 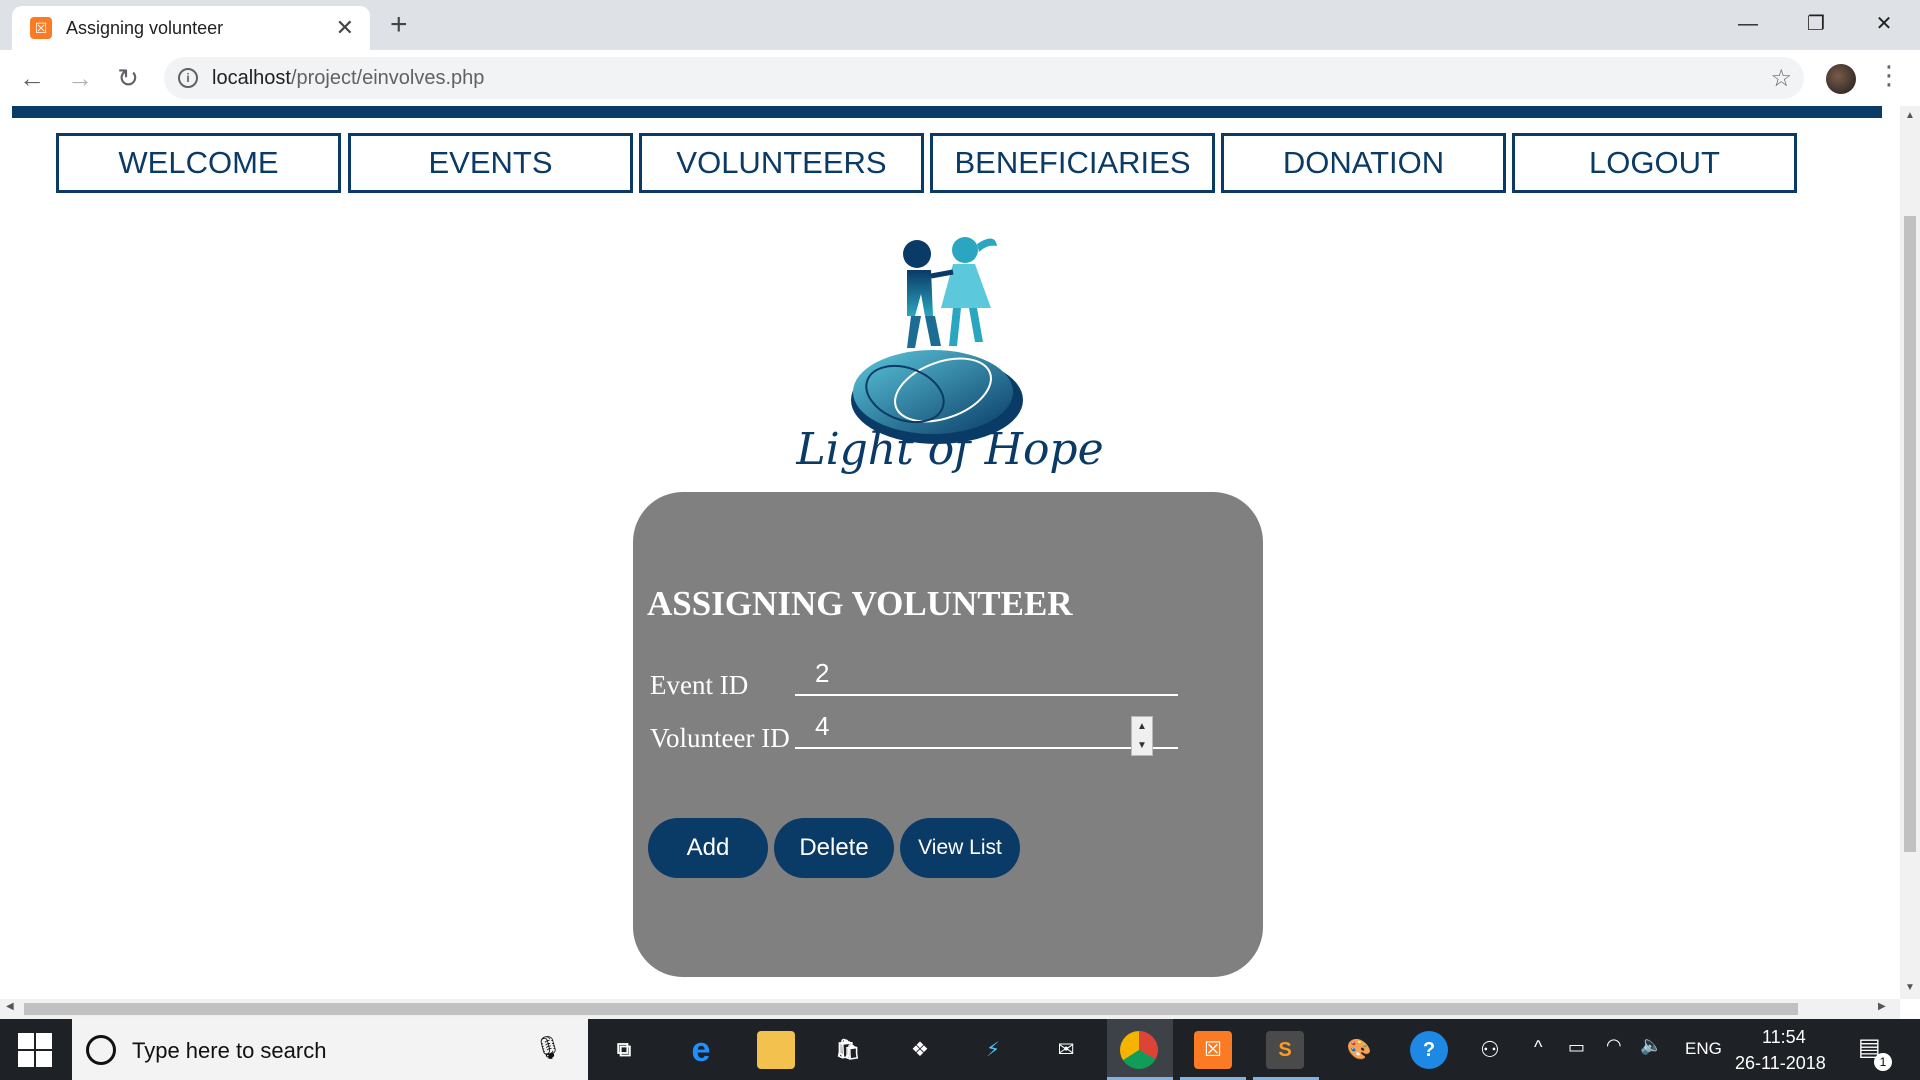 I want to click on search-placeholder: Type here to search, so click(x=229, y=1051).